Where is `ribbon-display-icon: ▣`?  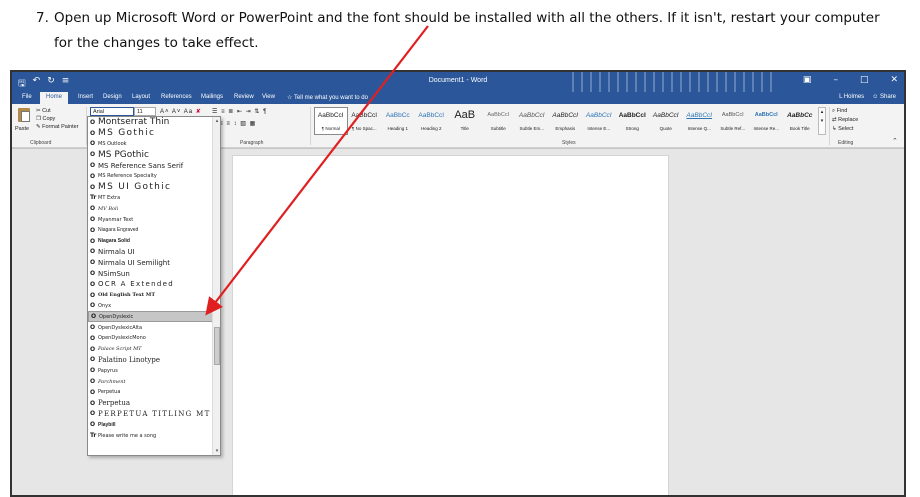 ribbon-display-icon: ▣ is located at coordinates (807, 80).